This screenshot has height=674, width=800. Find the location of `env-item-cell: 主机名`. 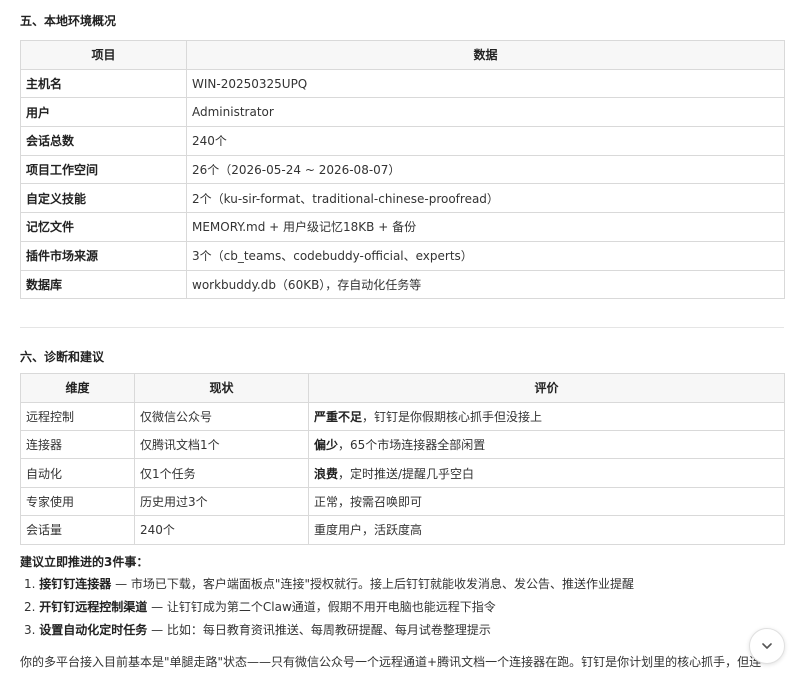

env-item-cell: 主机名 is located at coordinates (103, 83).